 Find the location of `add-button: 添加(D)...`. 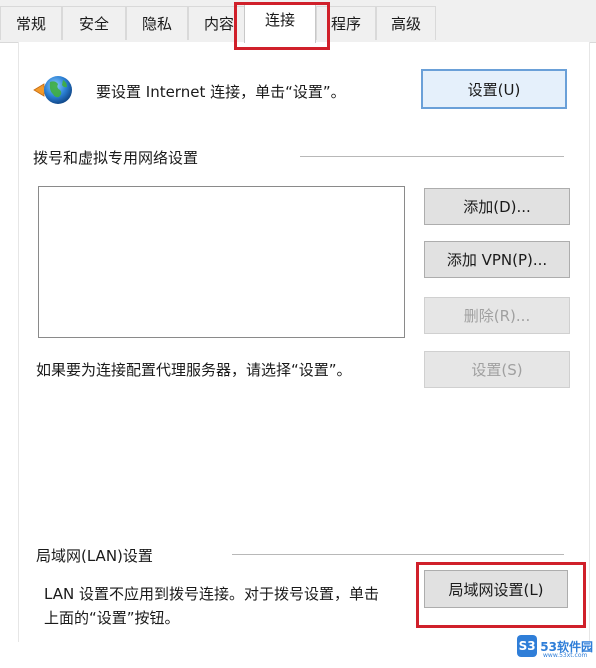

add-button: 添加(D)... is located at coordinates (497, 206).